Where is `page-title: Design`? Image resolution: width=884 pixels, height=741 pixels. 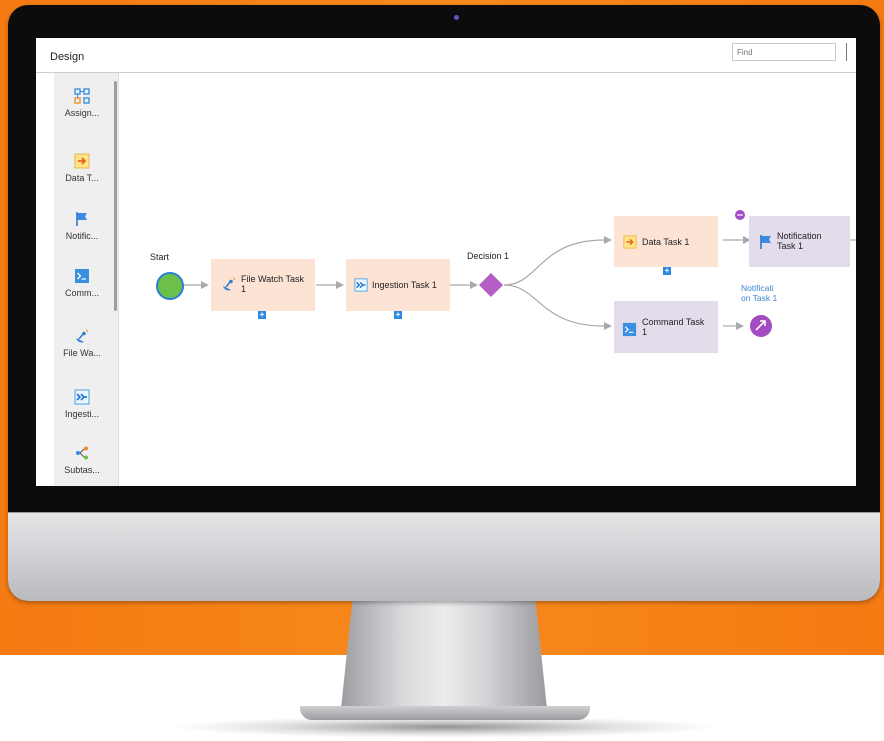
page-title: Design is located at coordinates (67, 57).